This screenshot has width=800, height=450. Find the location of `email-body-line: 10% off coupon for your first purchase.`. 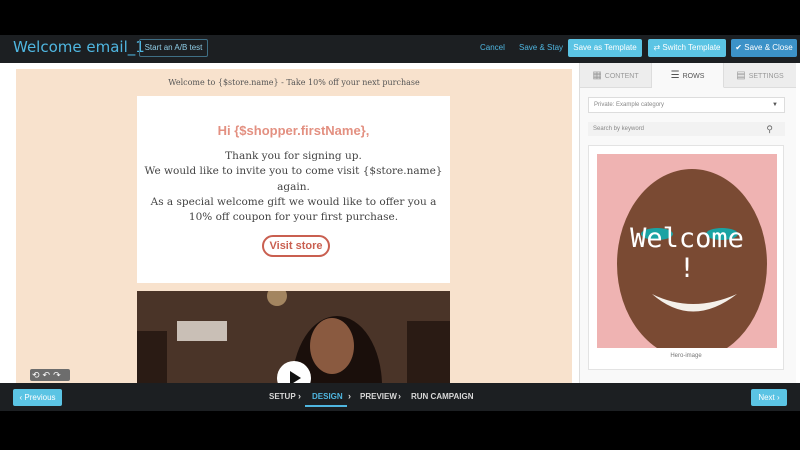

email-body-line: 10% off coupon for your first purchase. is located at coordinates (293, 217).